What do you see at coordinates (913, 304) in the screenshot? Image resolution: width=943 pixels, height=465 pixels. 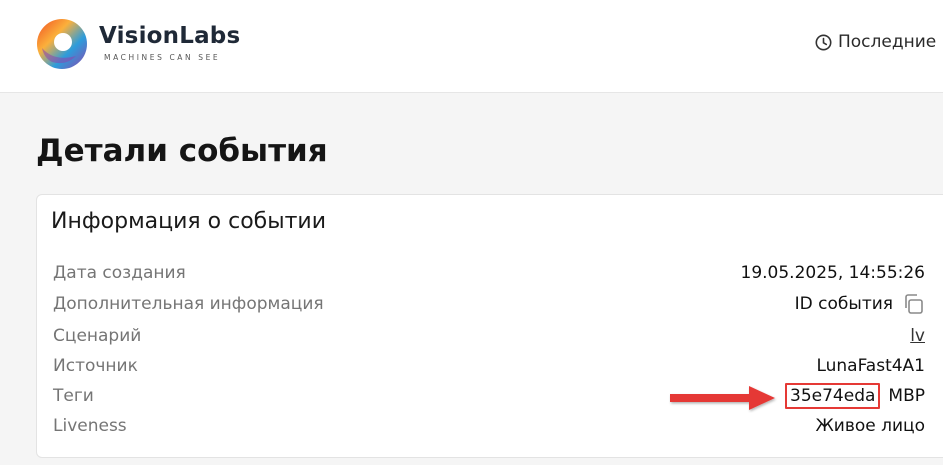 I see `copy-icon` at bounding box center [913, 304].